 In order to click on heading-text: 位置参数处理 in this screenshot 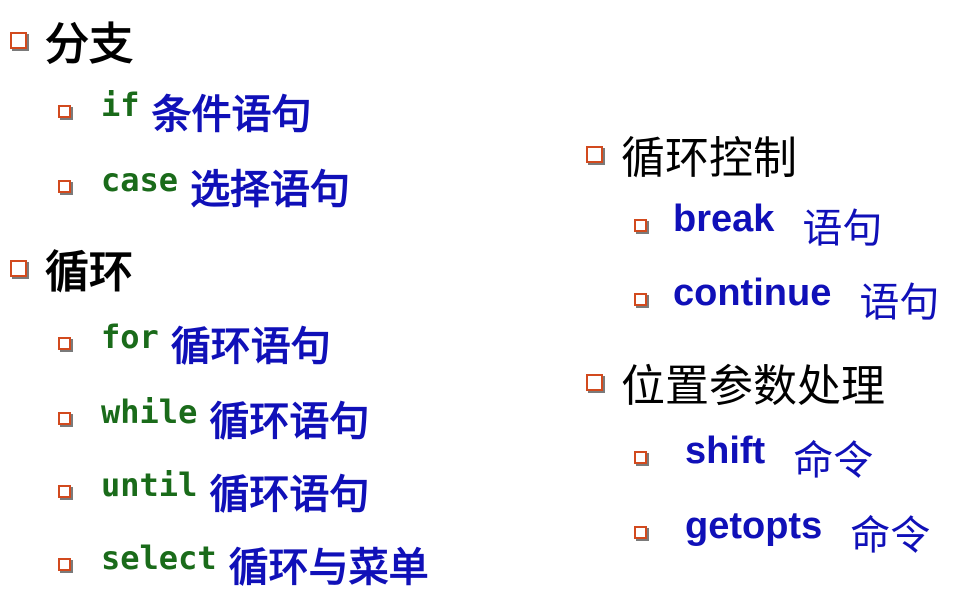, I will do `click(753, 386)`.